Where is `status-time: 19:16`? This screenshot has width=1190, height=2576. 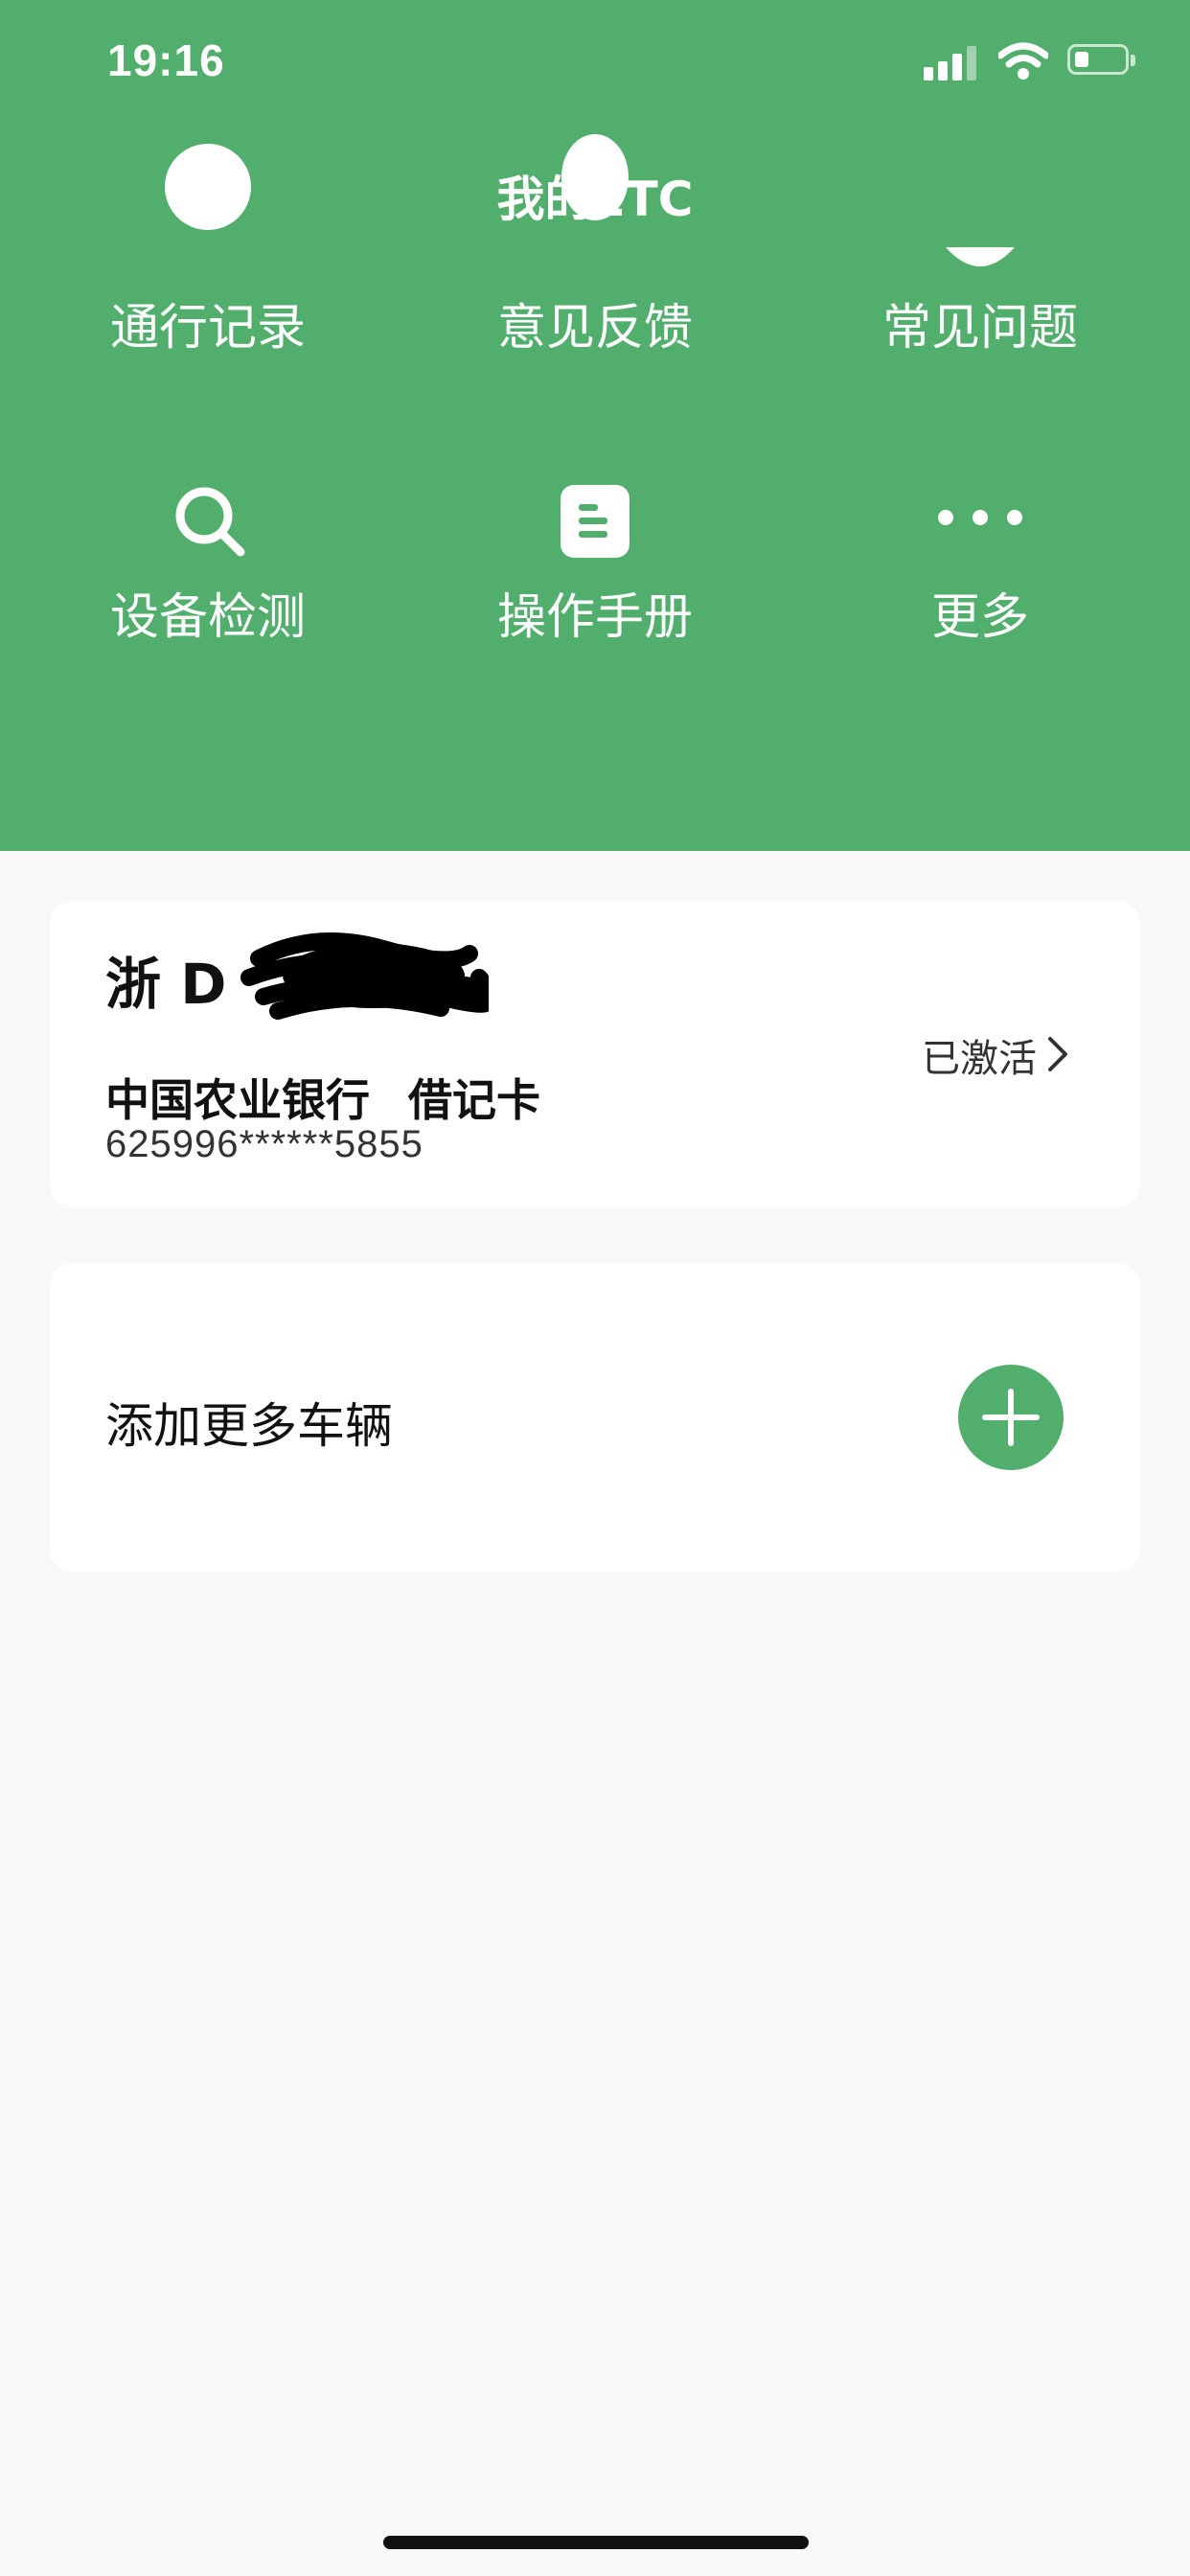 status-time: 19:16 is located at coordinates (166, 60).